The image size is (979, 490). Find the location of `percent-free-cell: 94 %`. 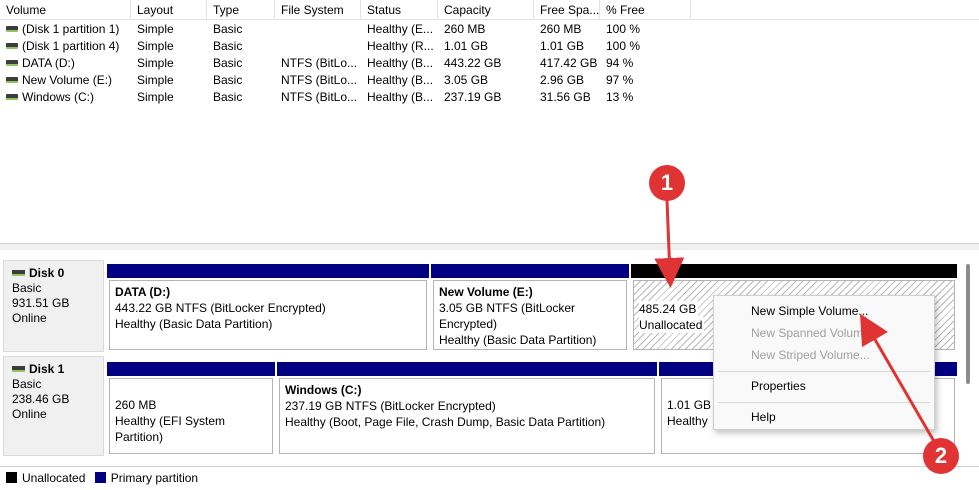

percent-free-cell: 94 % is located at coordinates (620, 63).